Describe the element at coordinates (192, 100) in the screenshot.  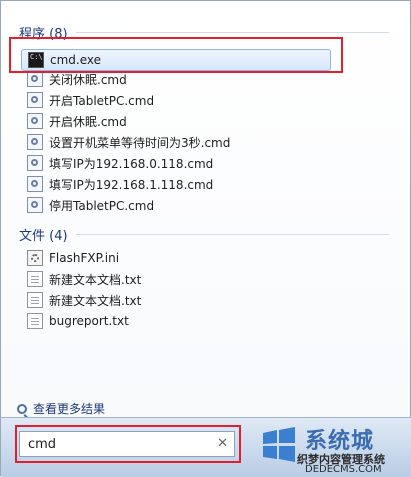
I see `result-enable-tabletpc: 开启TabletPC.cmd` at that location.